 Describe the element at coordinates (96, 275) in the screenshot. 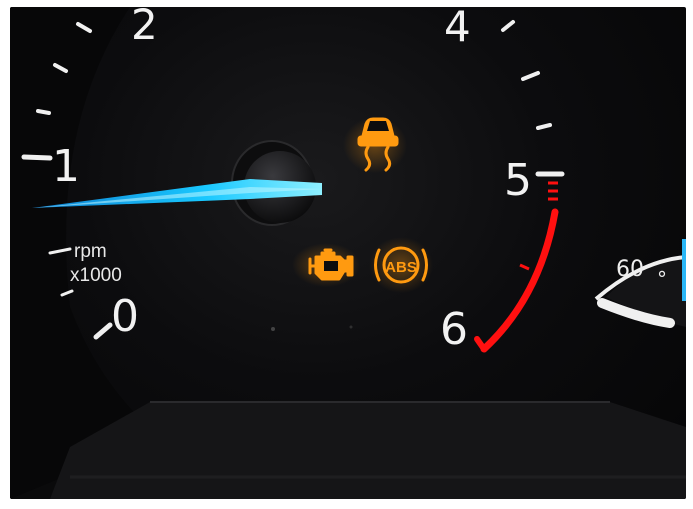

I see `rpm-multiplier-label: x1000` at that location.